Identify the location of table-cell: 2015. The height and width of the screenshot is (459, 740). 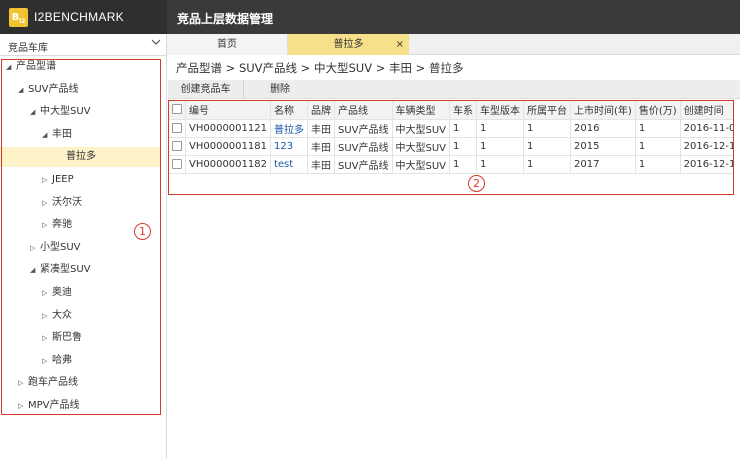
(603, 146).